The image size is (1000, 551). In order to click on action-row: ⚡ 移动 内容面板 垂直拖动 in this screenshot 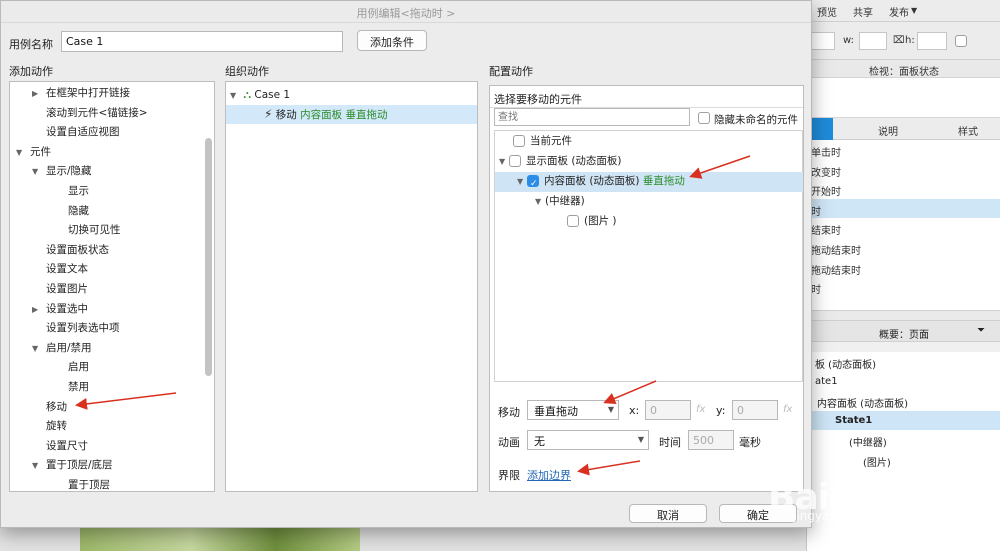, I will do `click(351, 114)`.